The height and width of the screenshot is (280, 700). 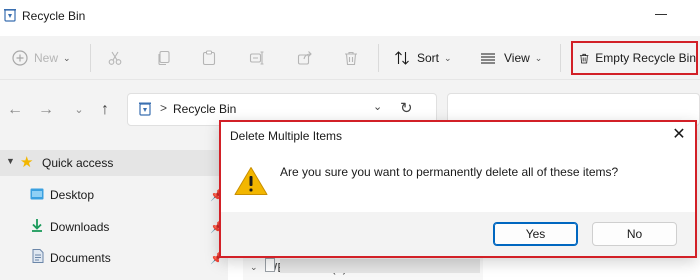 I want to click on paste-button, so click(x=209, y=58).